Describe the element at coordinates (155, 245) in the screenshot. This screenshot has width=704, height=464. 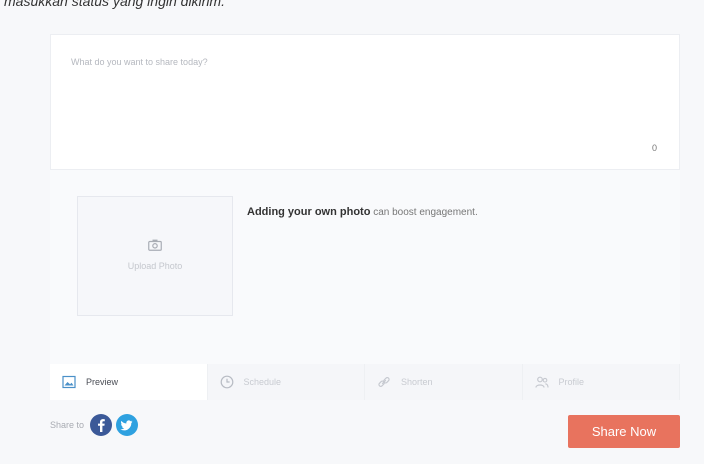
I see `camera-icon` at that location.